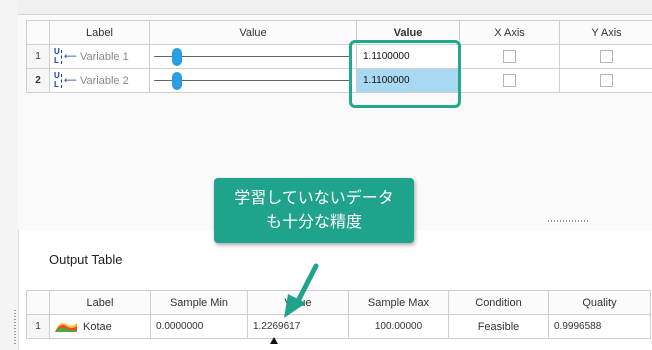 The height and width of the screenshot is (350, 652). What do you see at coordinates (199, 302) in the screenshot?
I see `col-header-sample-min: Sample Min` at bounding box center [199, 302].